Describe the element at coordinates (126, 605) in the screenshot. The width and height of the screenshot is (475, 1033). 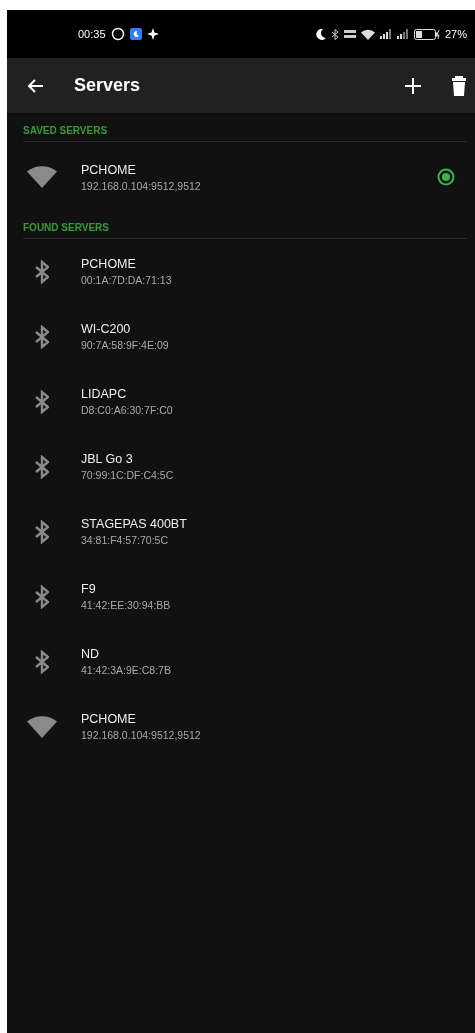
I see `server-address: 41:42:EE:30:94:BB` at that location.